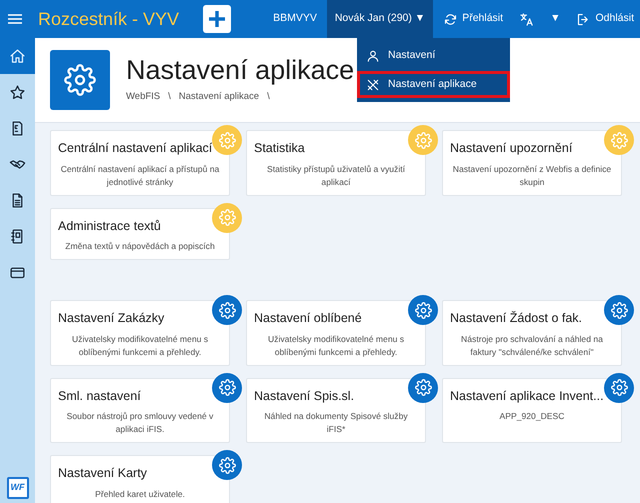 Image resolution: width=640 pixels, height=503 pixels. Describe the element at coordinates (103, 473) in the screenshot. I see `card-title: Nastavení Karty` at that location.